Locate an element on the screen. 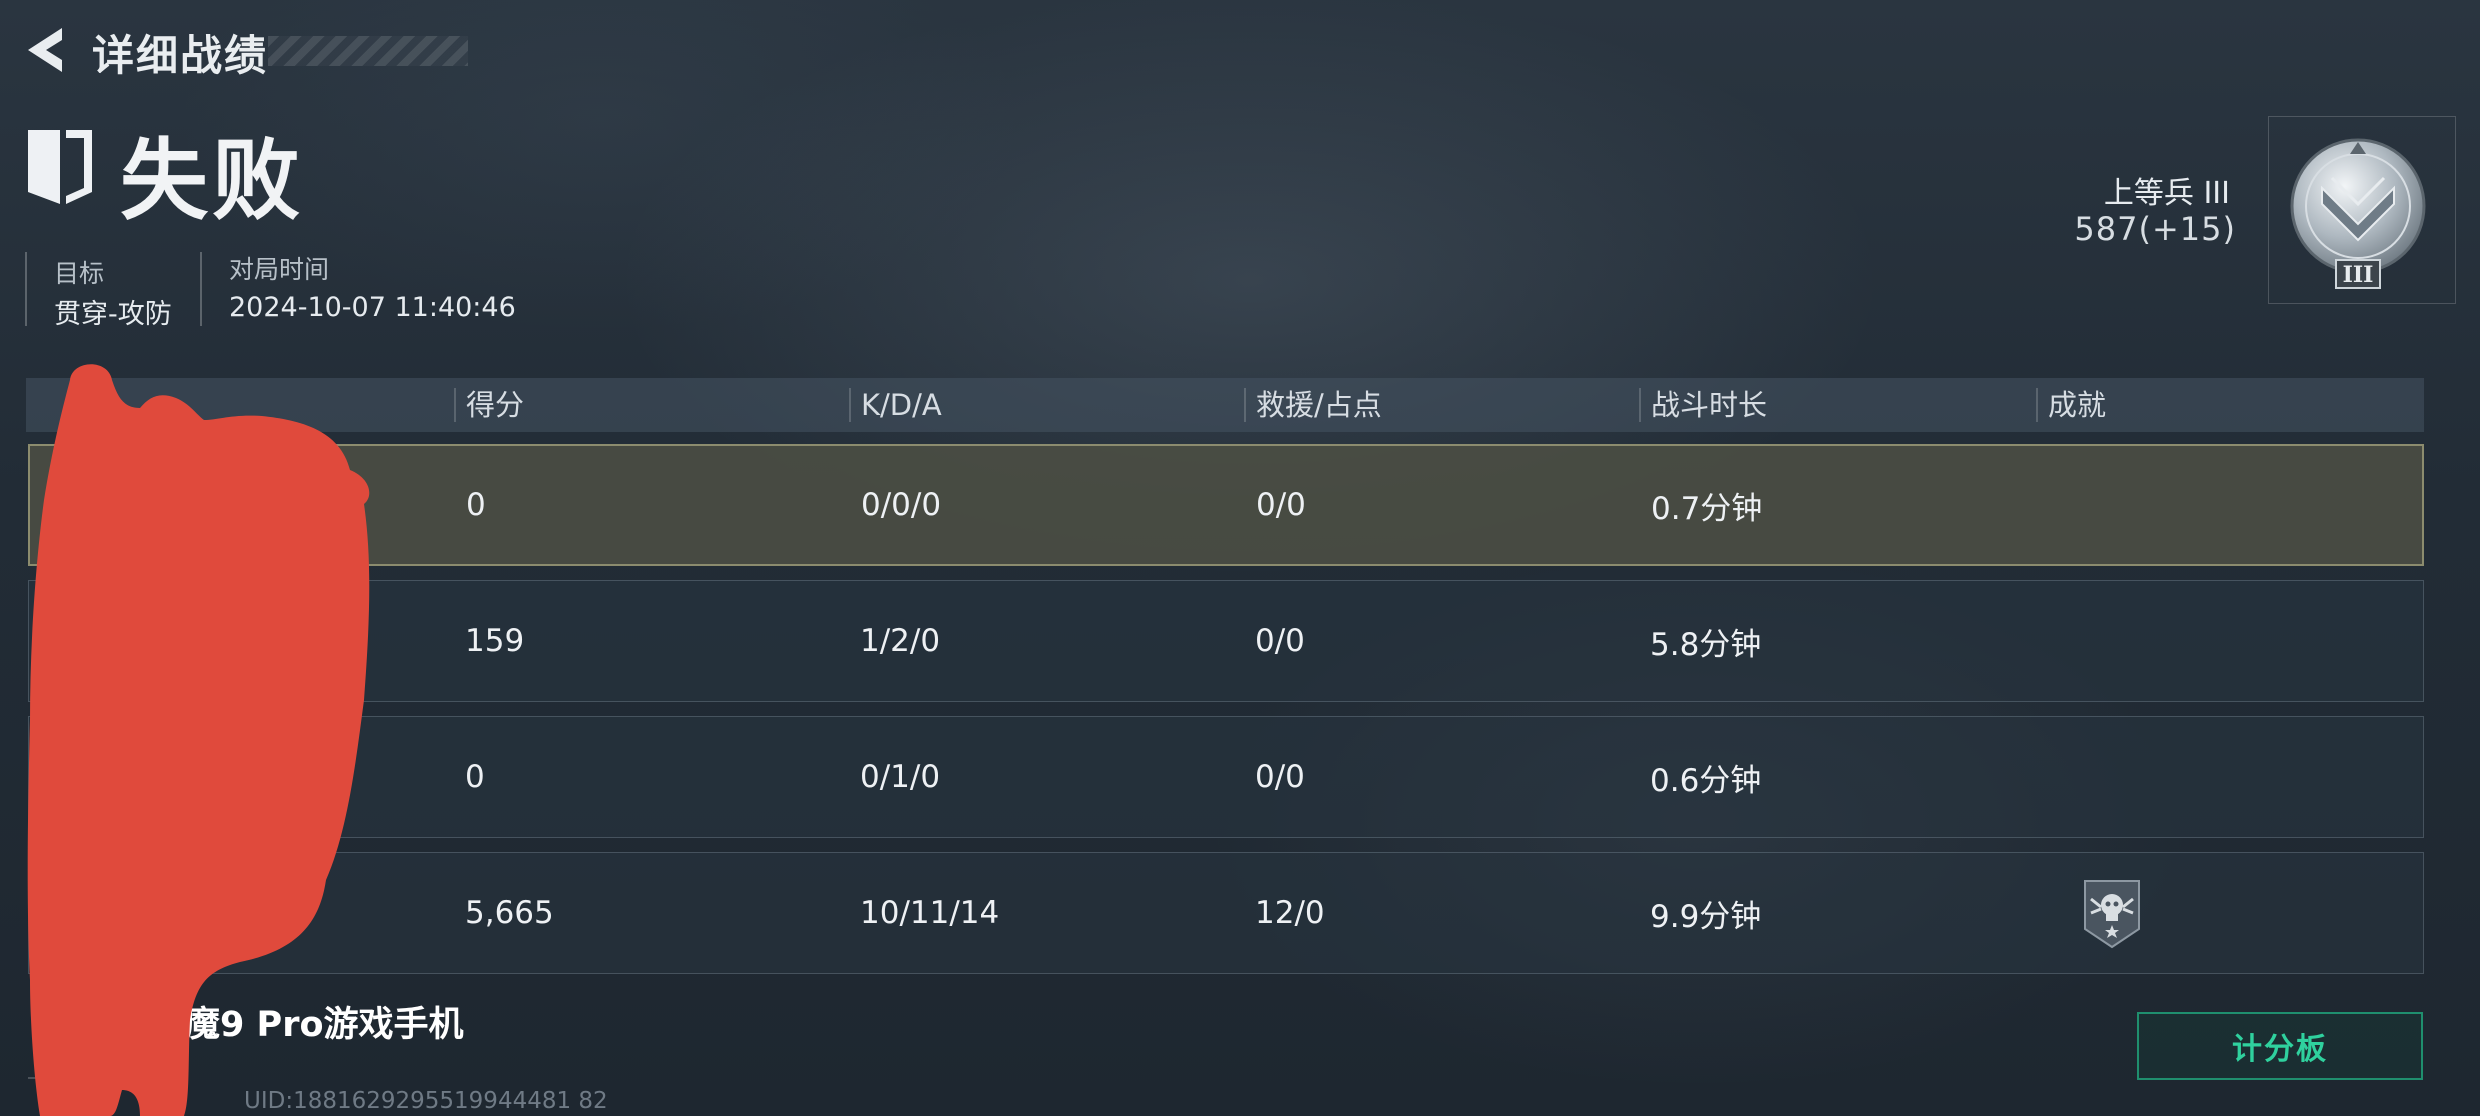 The image size is (2480, 1116). rescue-cell: 12/0 is located at coordinates (1290, 913).